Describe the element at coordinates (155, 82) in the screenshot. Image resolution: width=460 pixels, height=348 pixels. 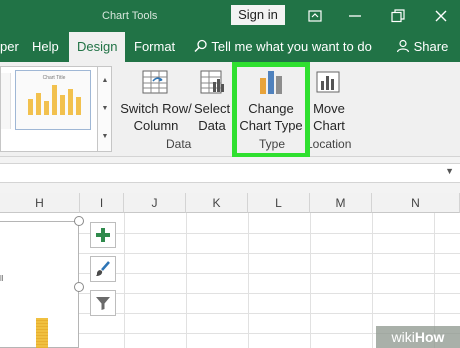
I see `switch-row-column-icon` at that location.